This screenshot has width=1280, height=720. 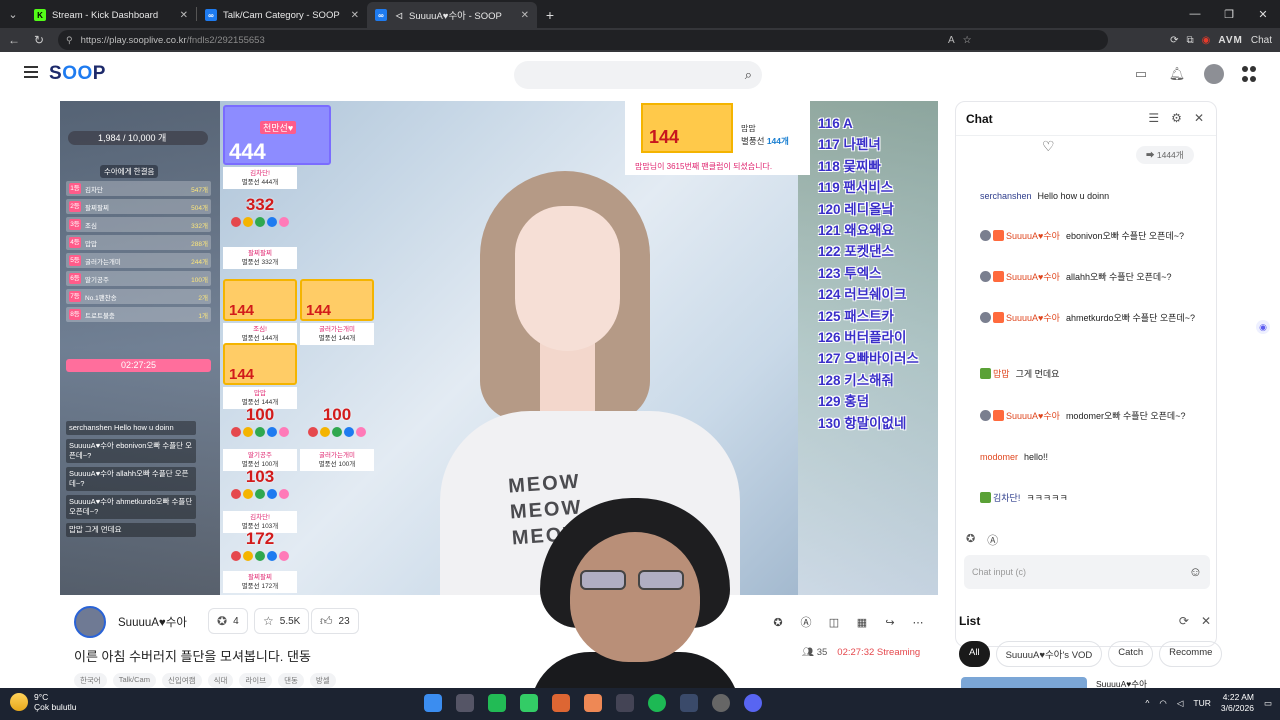 I want to click on minimize-icon: —, so click(x=1195, y=14).